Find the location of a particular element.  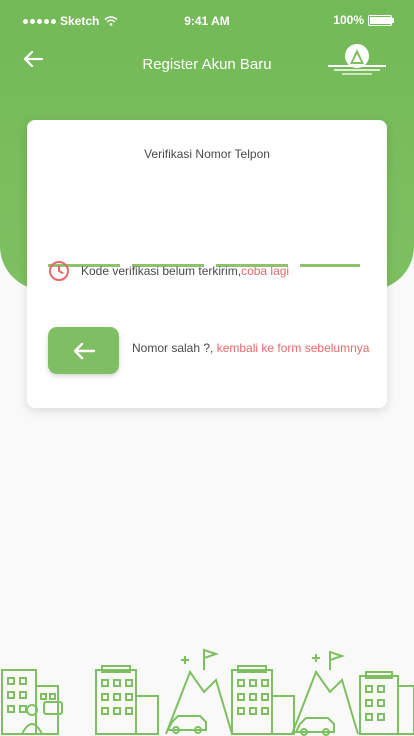

timer-text: Kode verifikasi belum terkirim, is located at coordinates (161, 271).